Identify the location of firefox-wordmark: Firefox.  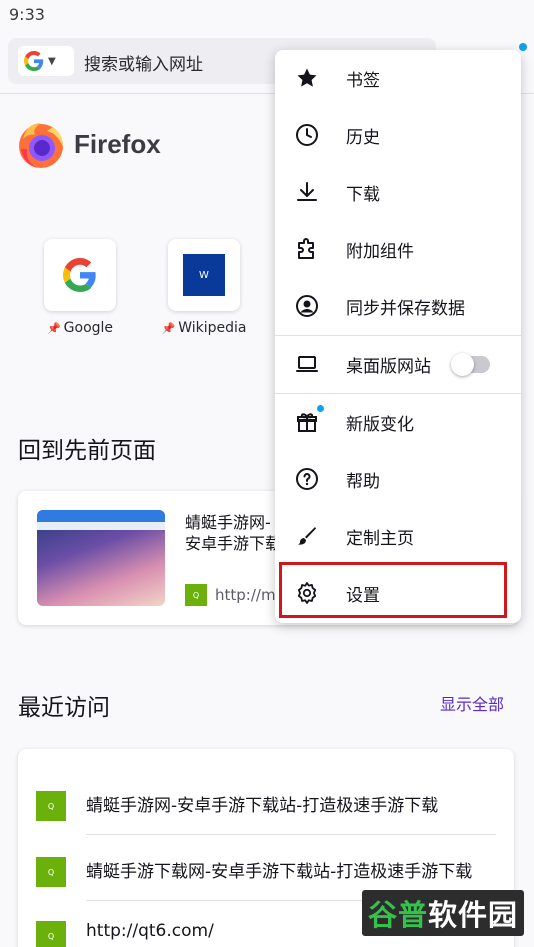
(97, 145).